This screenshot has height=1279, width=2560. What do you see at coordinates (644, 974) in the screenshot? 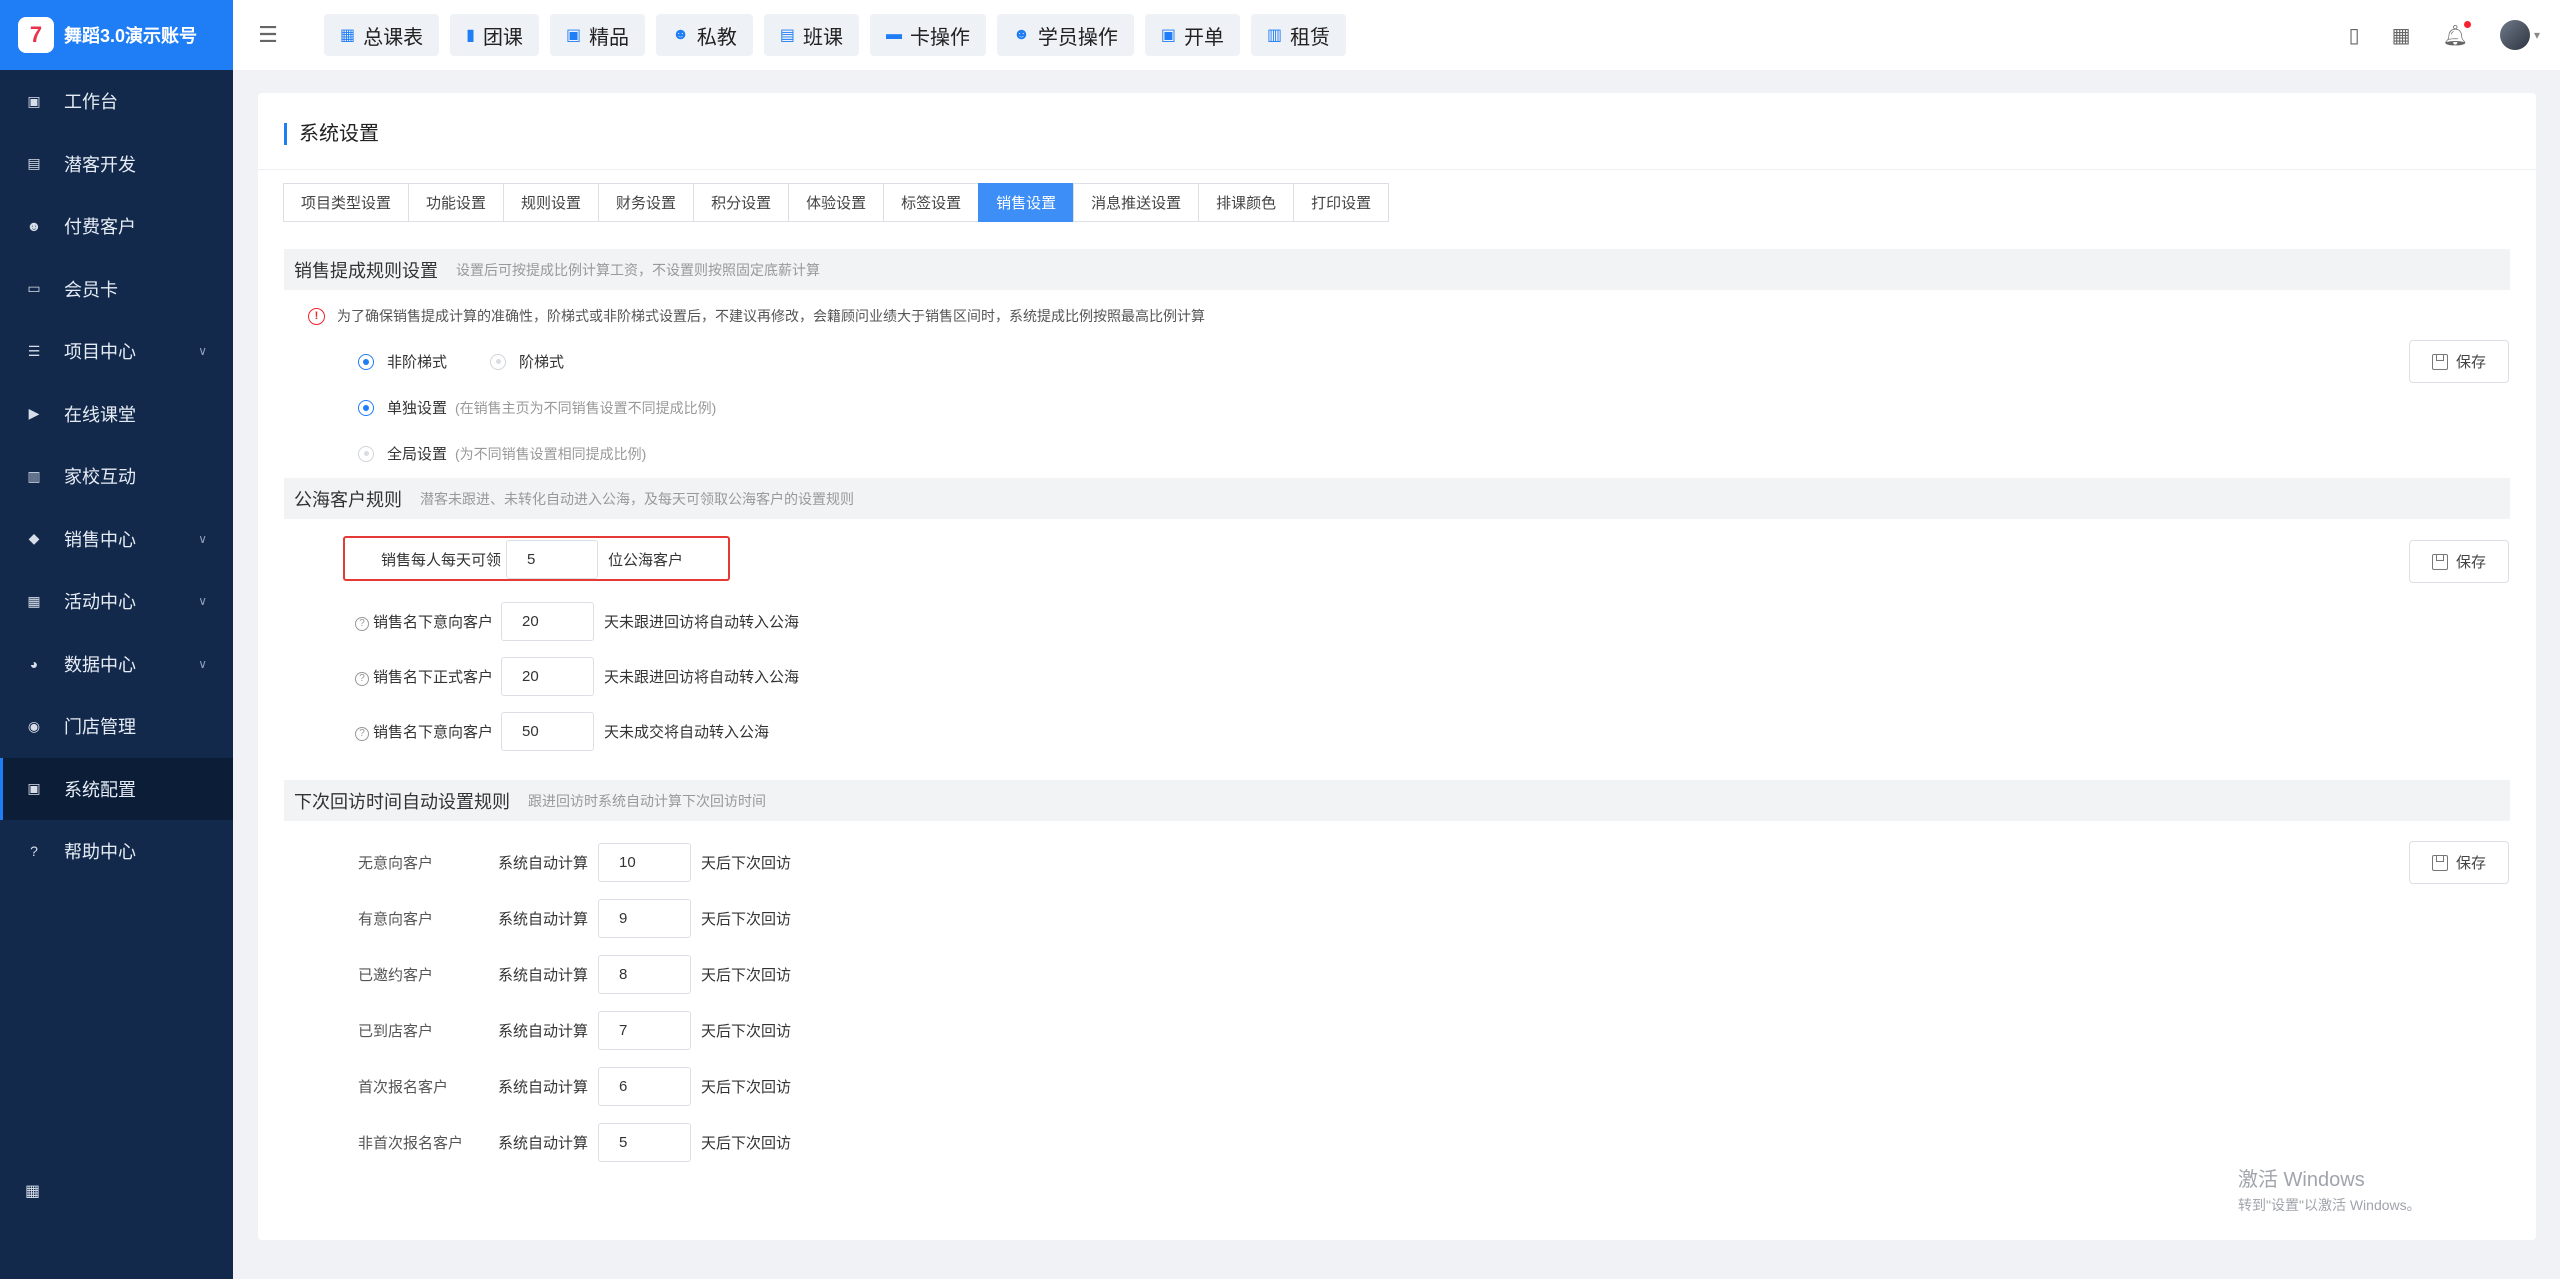
I see `followup-days-input: 8` at bounding box center [644, 974].